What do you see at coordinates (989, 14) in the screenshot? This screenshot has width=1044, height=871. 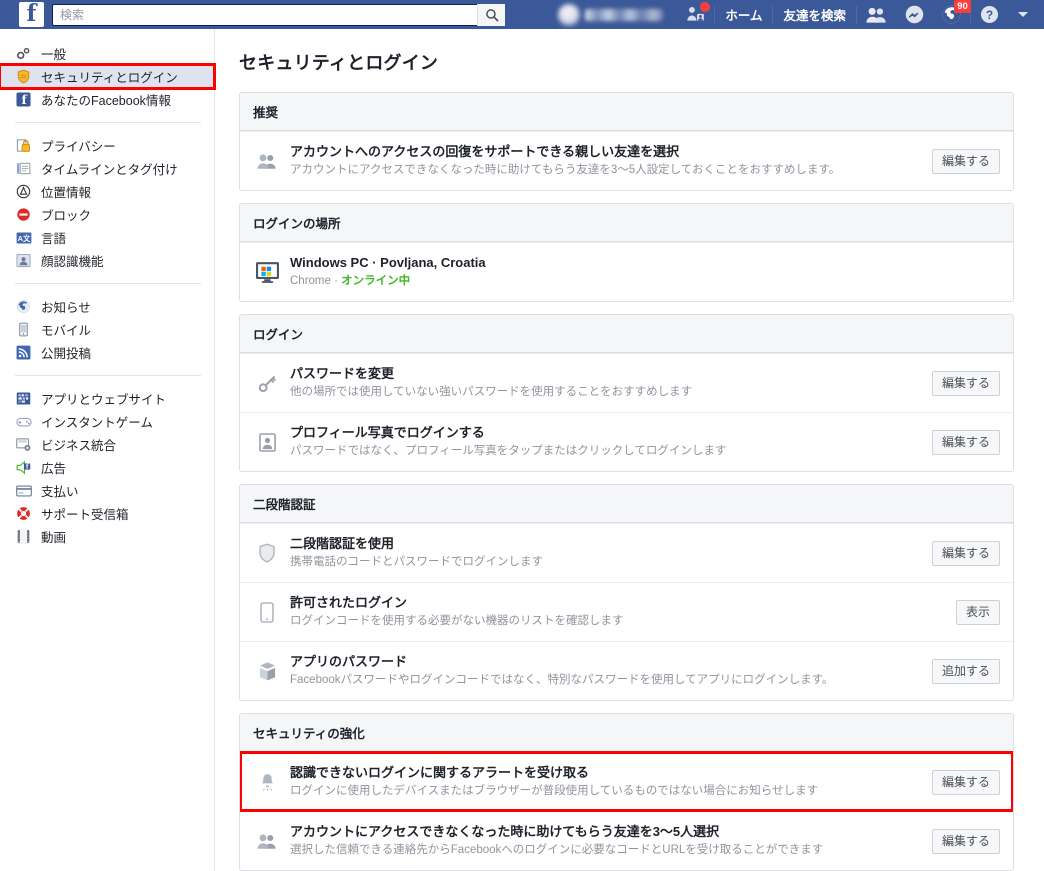 I see `help-button: ?` at bounding box center [989, 14].